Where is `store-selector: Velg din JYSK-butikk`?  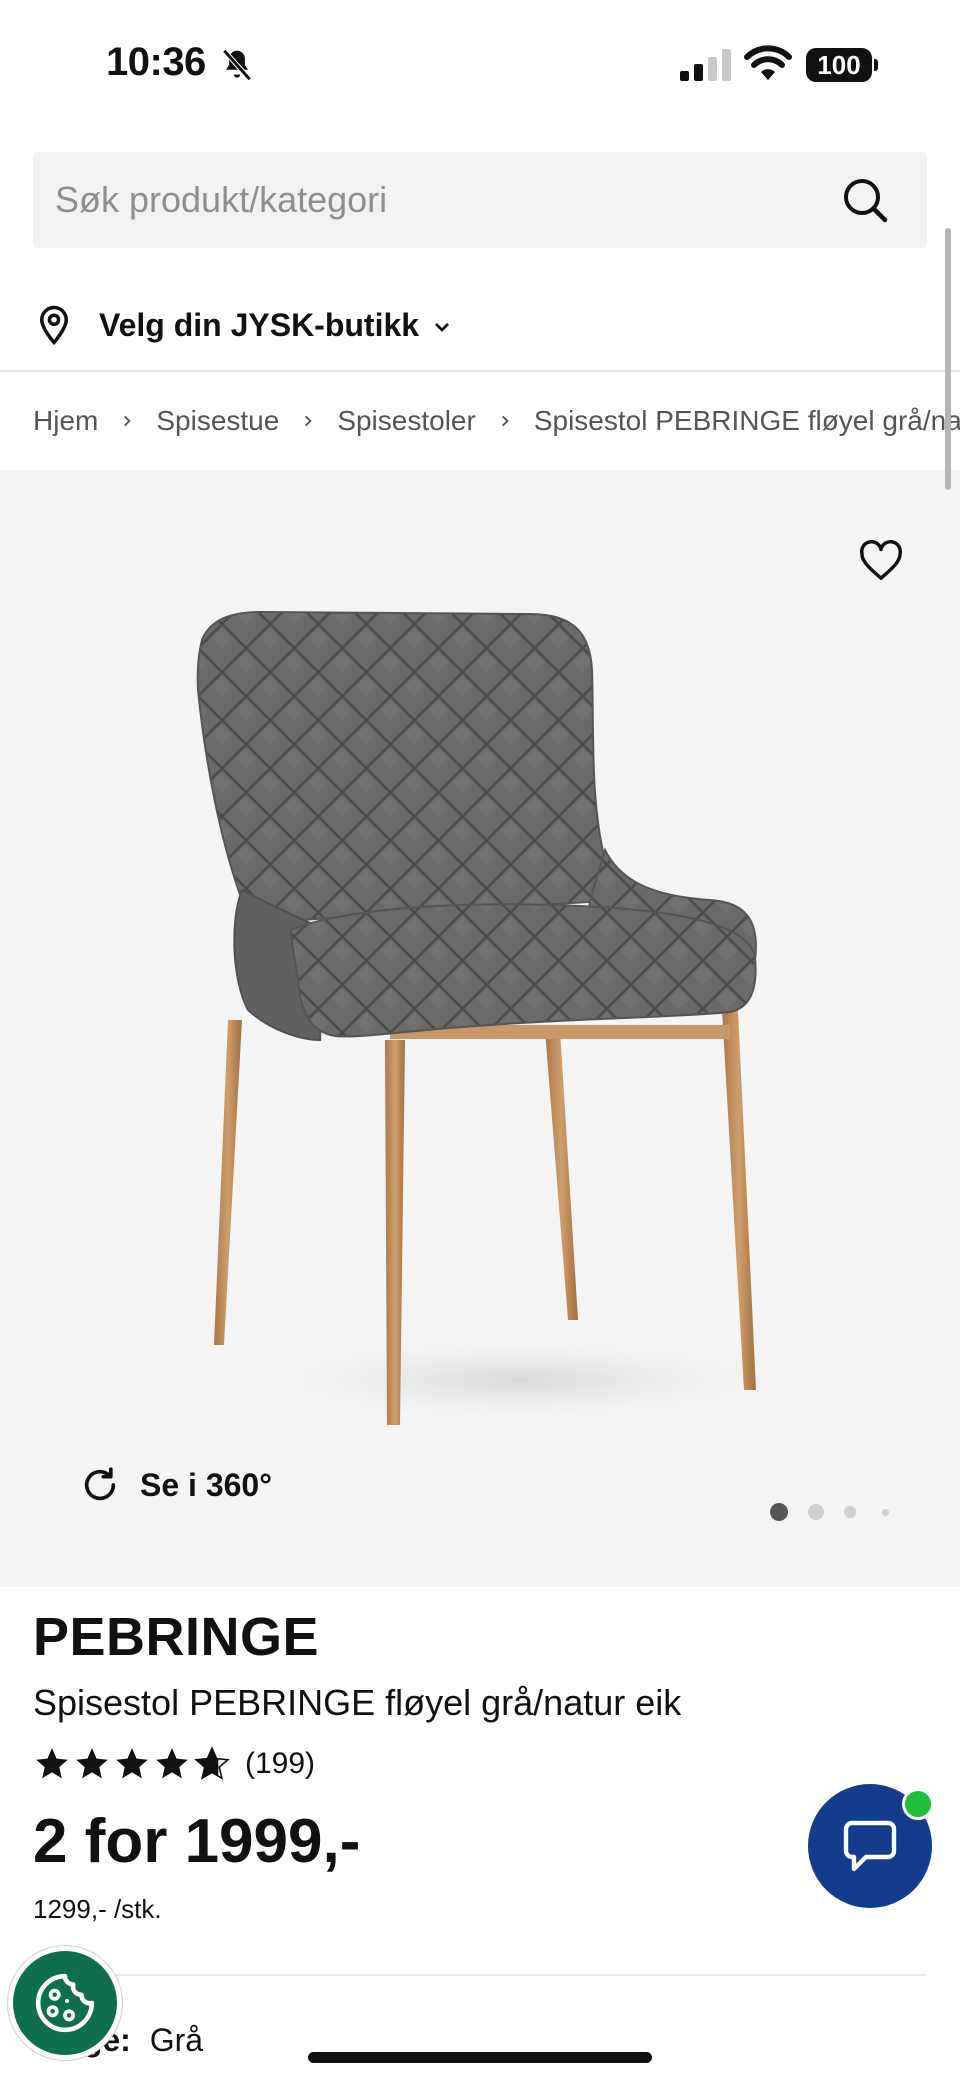 store-selector: Velg din JYSK-butikk is located at coordinates (242, 325).